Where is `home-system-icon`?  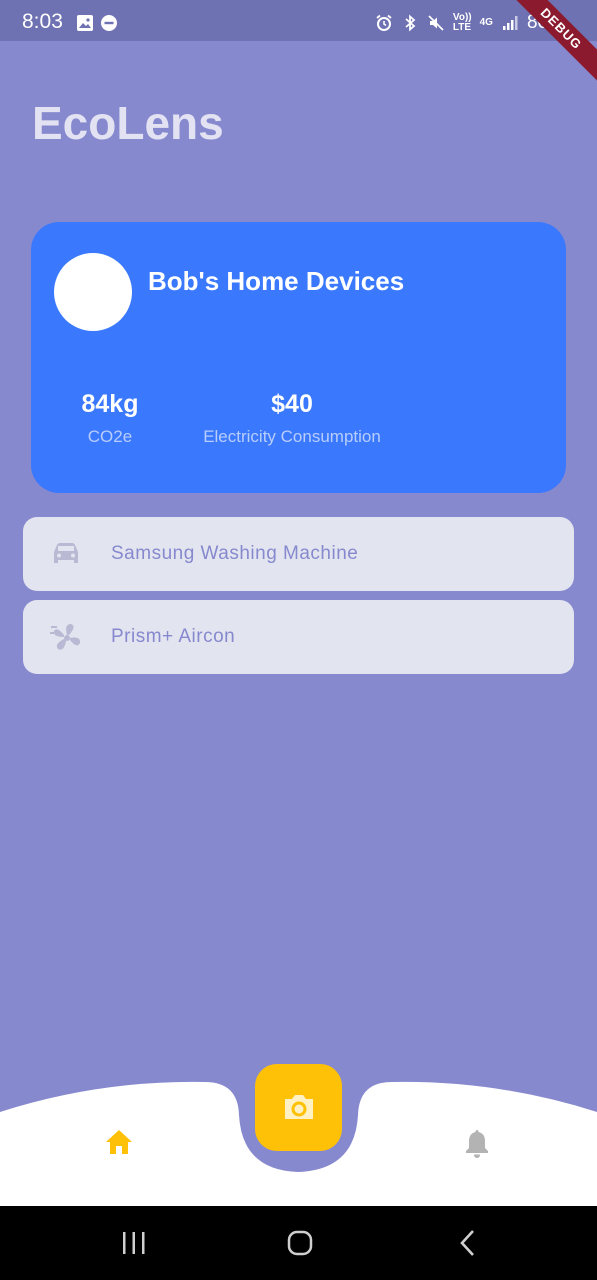 home-system-icon is located at coordinates (300, 1243).